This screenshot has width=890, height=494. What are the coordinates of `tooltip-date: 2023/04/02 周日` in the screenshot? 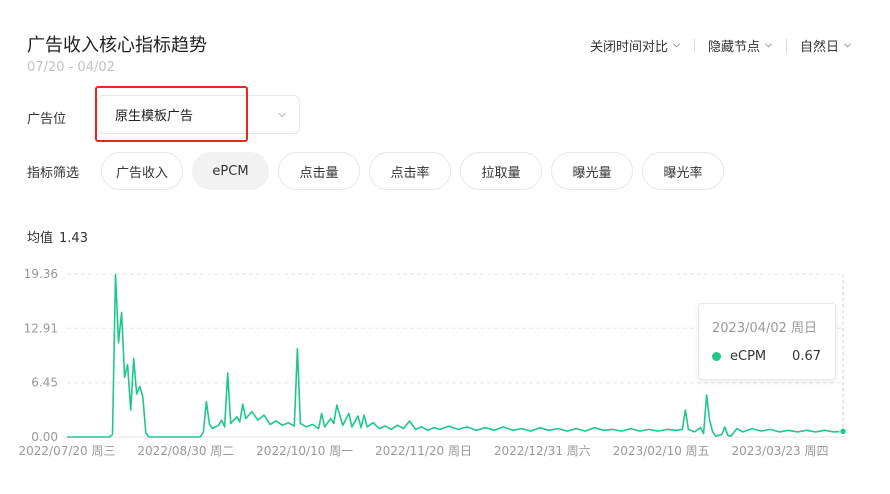 It's located at (765, 328).